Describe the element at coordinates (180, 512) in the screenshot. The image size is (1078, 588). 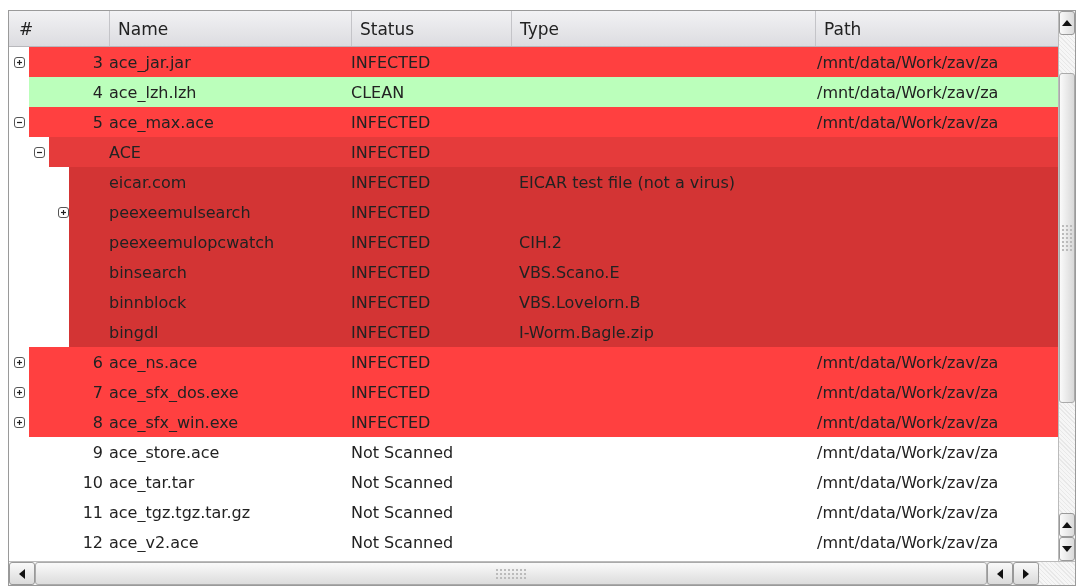
I see `file-name: ace_tgz.tgz.tar.gz` at that location.